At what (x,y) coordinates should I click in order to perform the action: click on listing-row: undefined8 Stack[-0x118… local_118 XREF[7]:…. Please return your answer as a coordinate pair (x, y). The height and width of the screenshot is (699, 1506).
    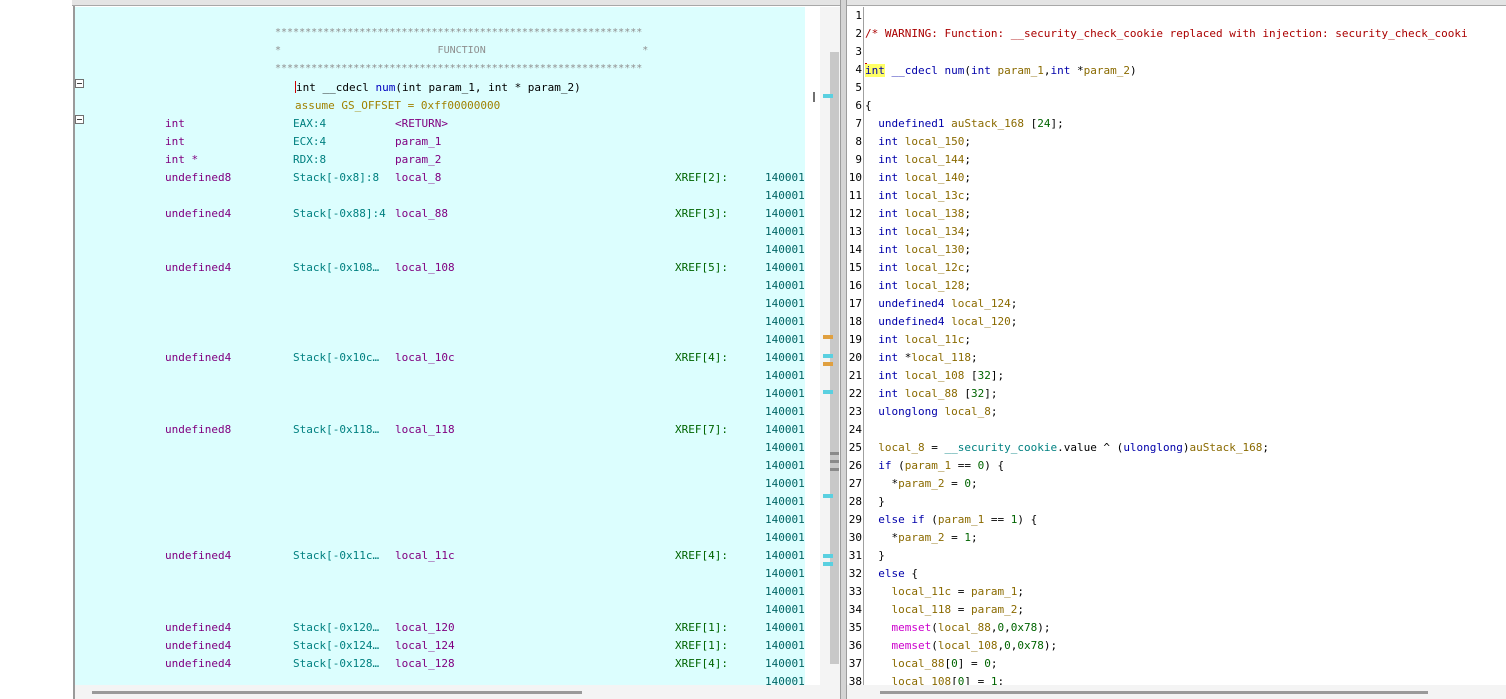
    Looking at the image, I should click on (440, 430).